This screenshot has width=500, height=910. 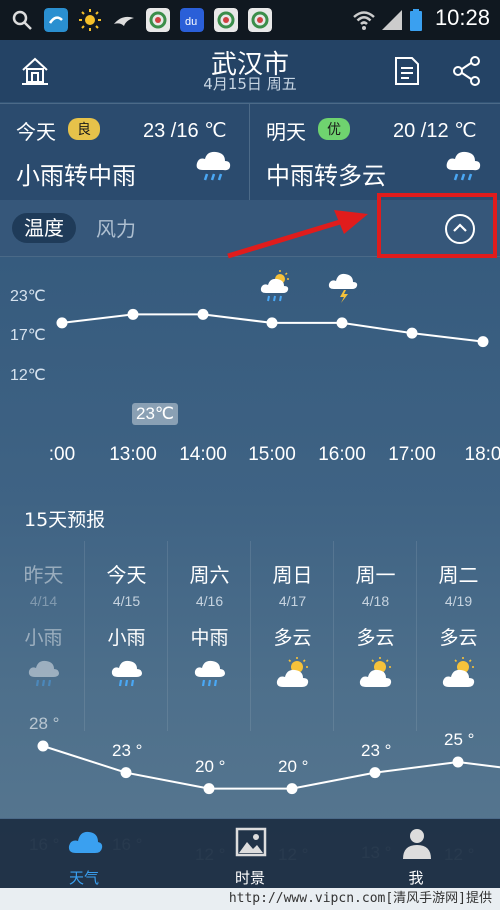 What do you see at coordinates (482, 454) in the screenshot?
I see `x-tick-label: 18:0` at bounding box center [482, 454].